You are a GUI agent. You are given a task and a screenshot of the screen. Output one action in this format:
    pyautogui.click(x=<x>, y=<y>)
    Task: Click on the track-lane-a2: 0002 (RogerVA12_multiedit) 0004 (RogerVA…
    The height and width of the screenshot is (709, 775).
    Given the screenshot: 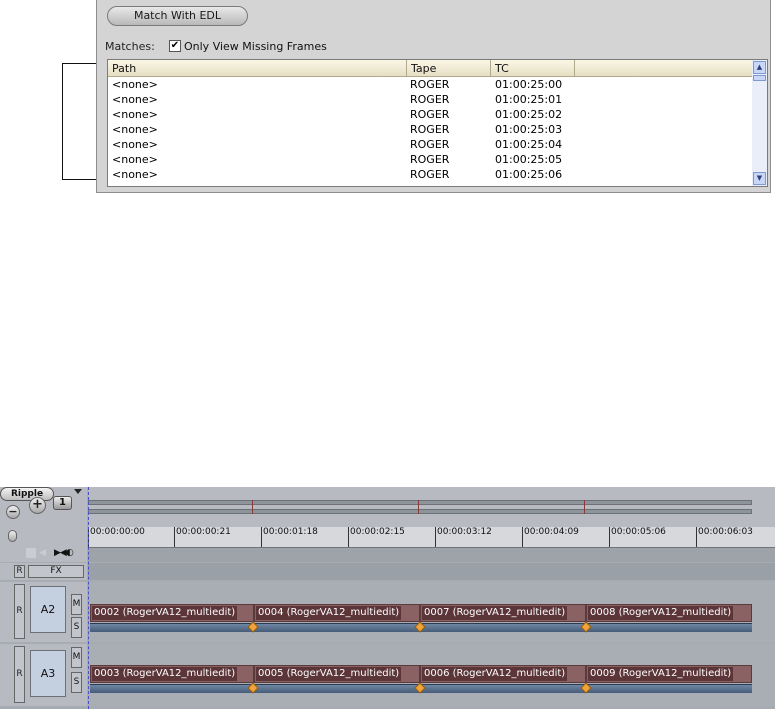 What is the action you would take?
    pyautogui.click(x=431, y=612)
    